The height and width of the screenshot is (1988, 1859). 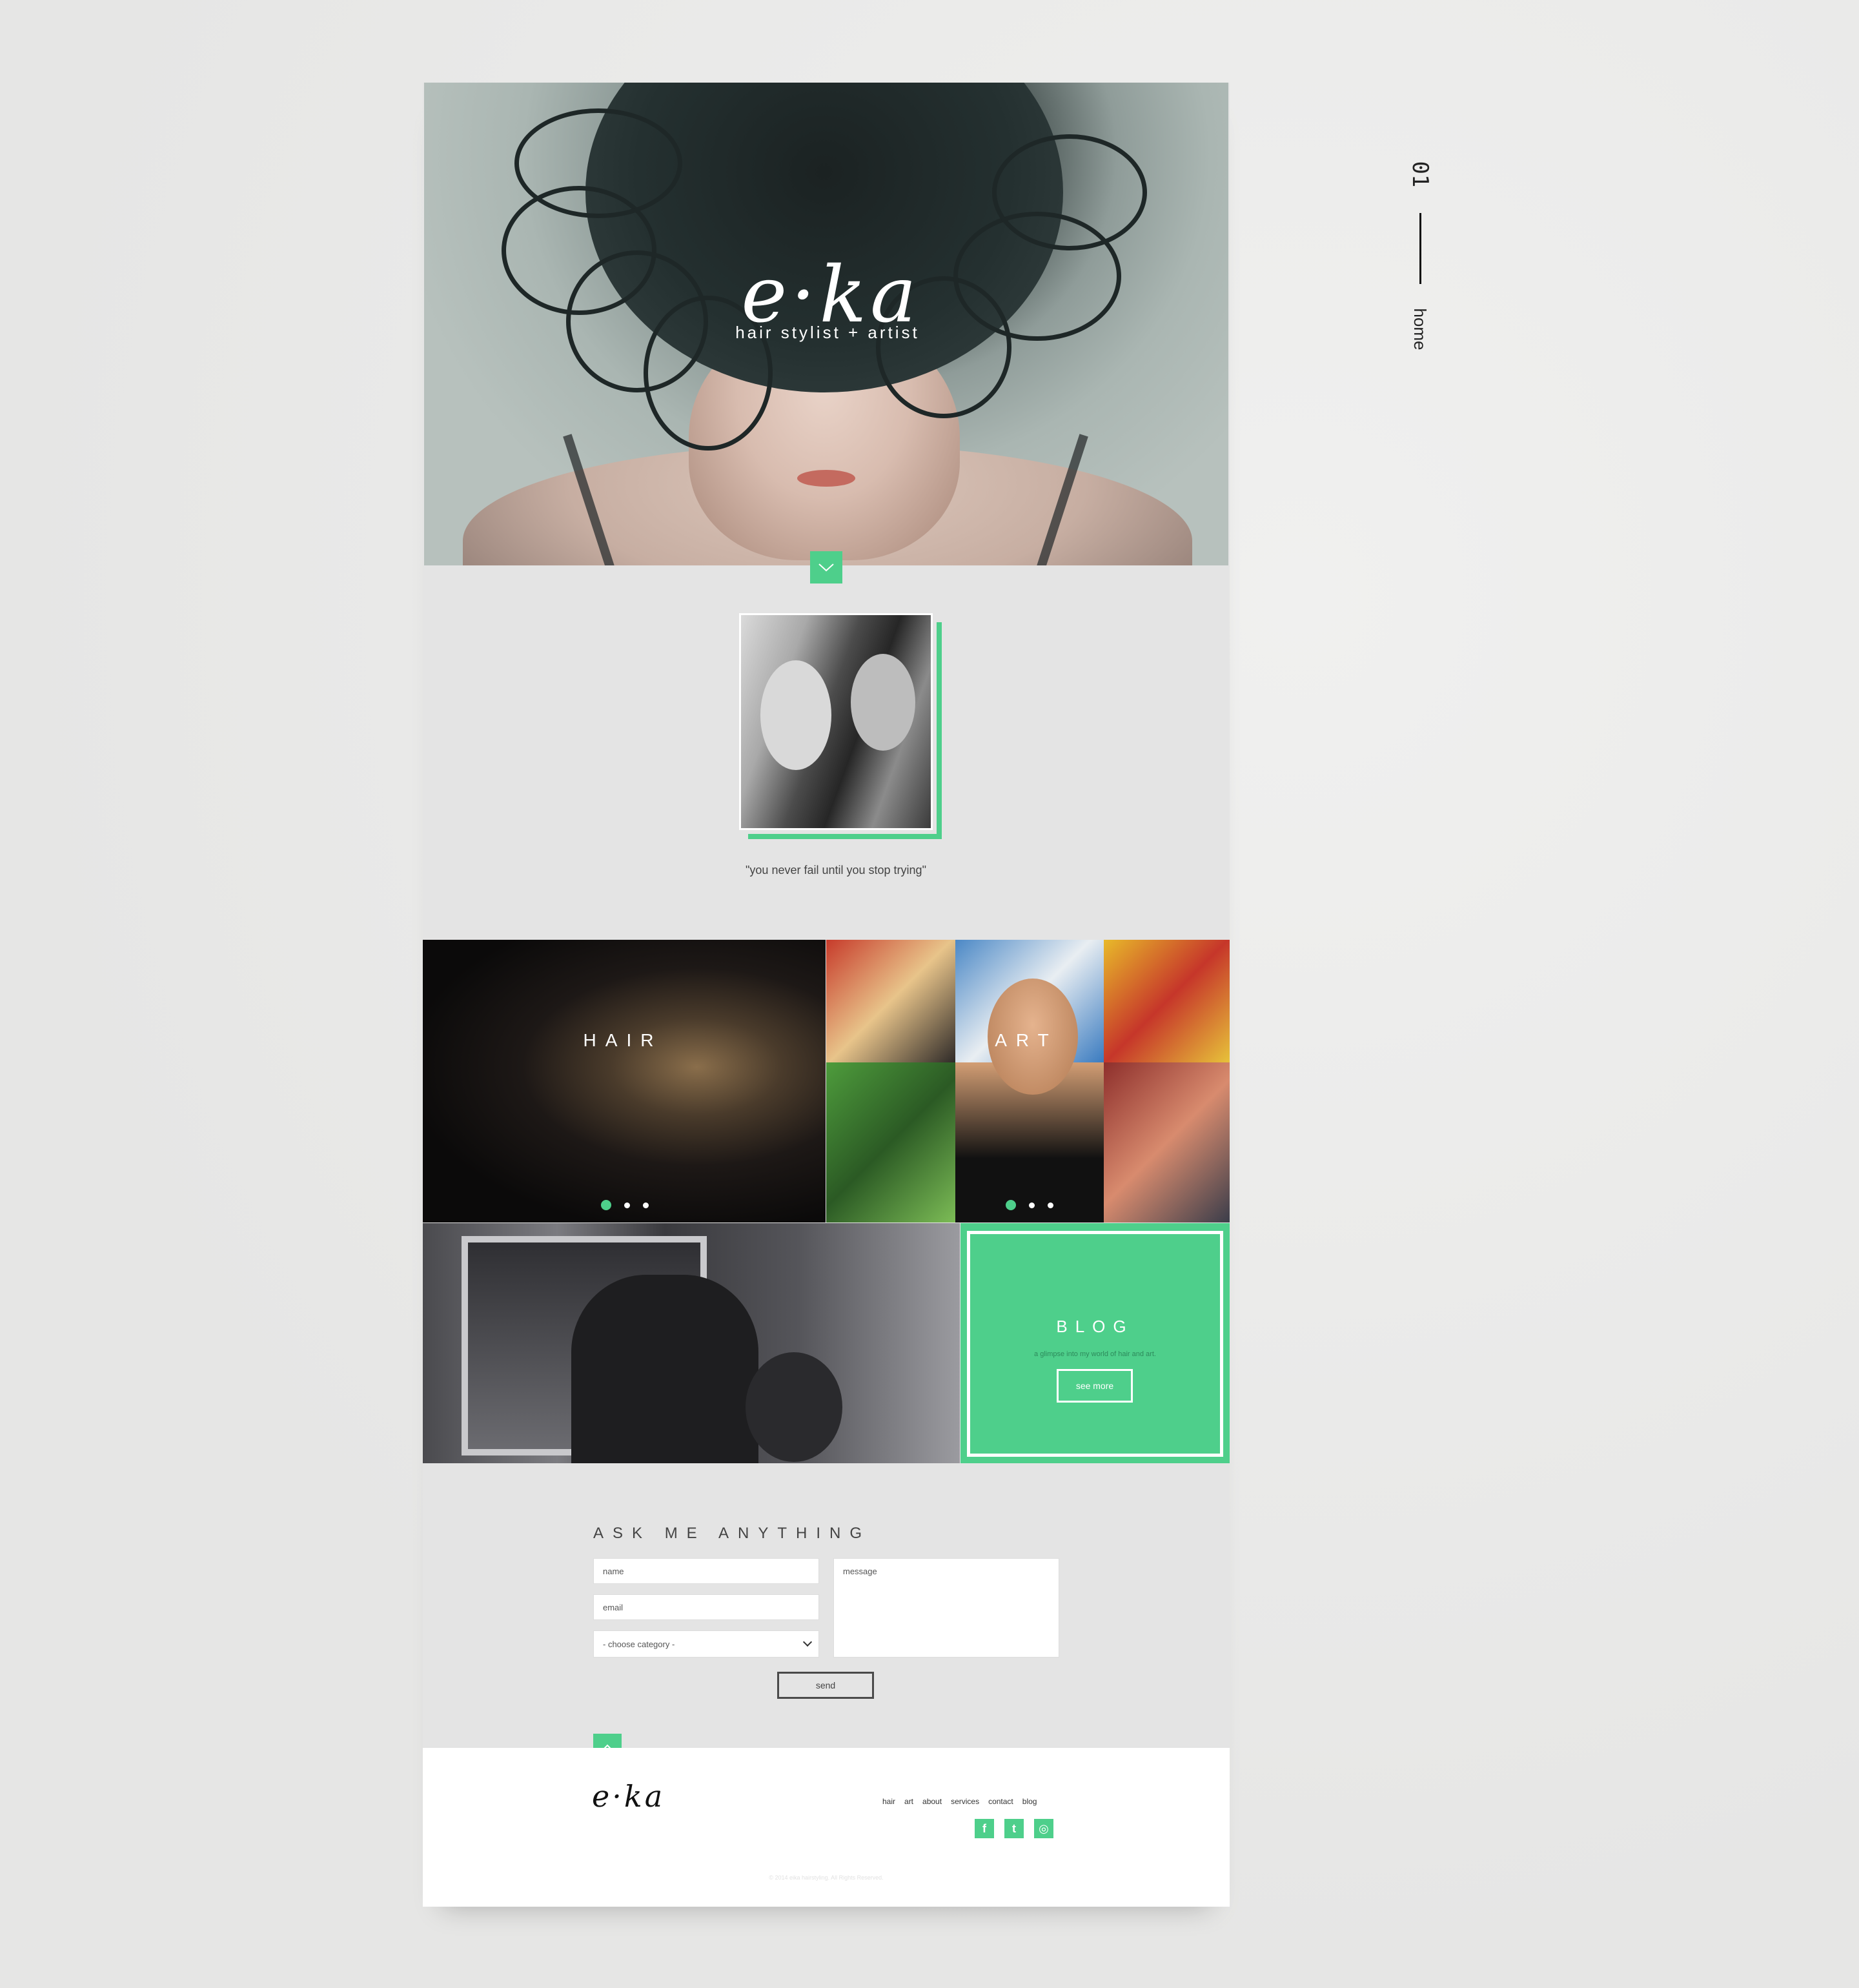 I want to click on blog-title: BLOG, so click(x=1095, y=1326).